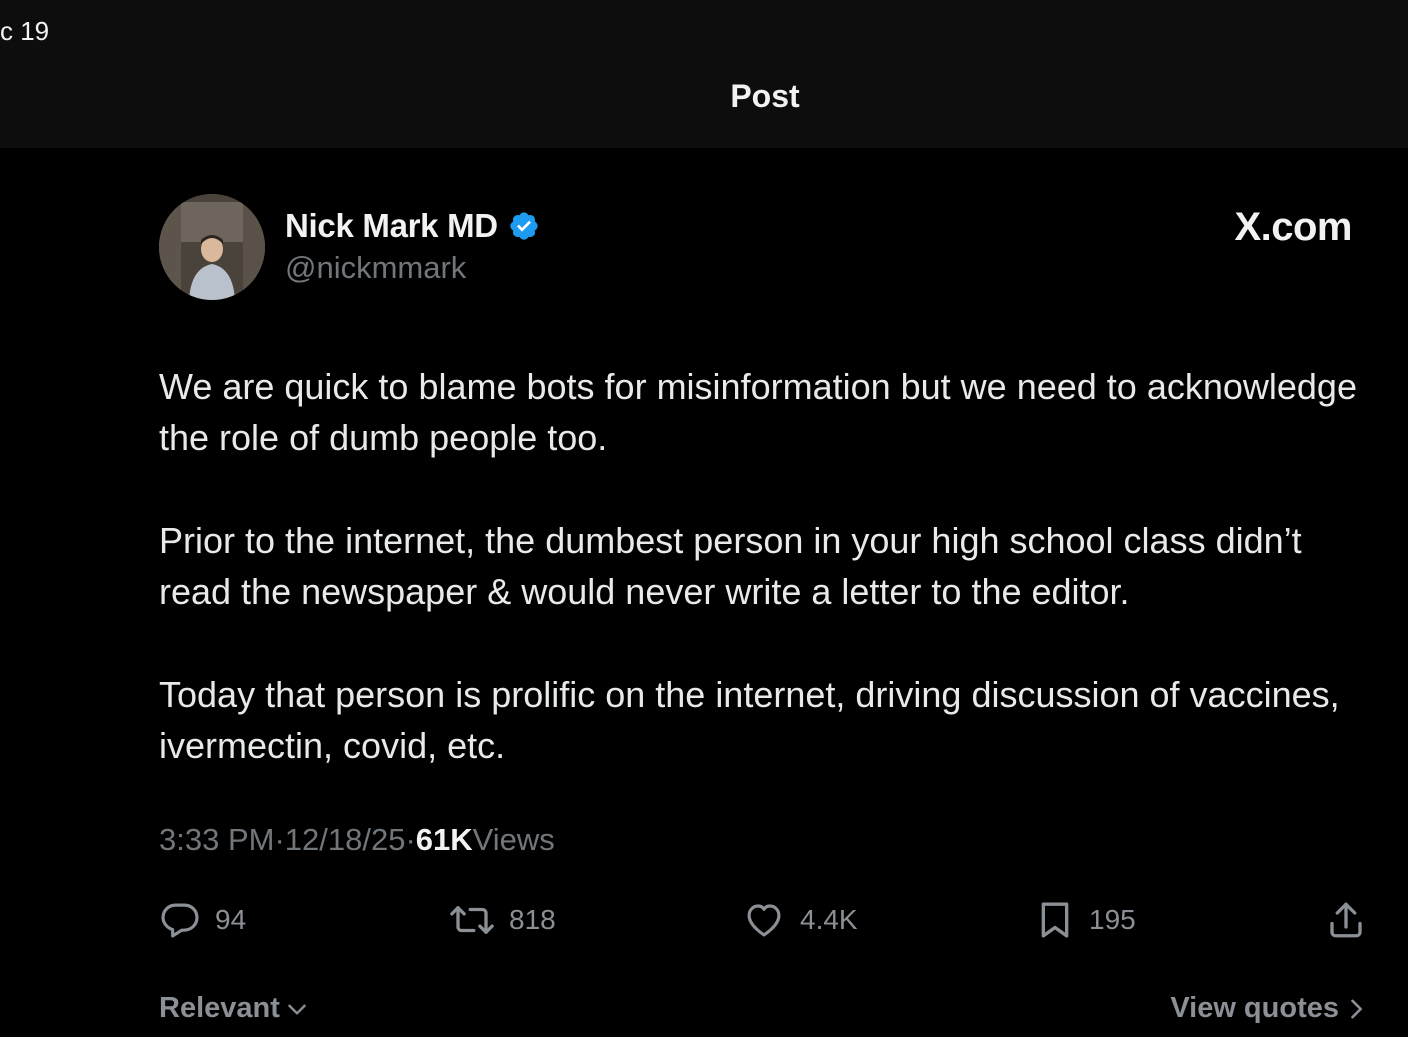 This screenshot has width=1408, height=1037. Describe the element at coordinates (391, 226) in the screenshot. I see `author-name: Nick Mark MD` at that location.